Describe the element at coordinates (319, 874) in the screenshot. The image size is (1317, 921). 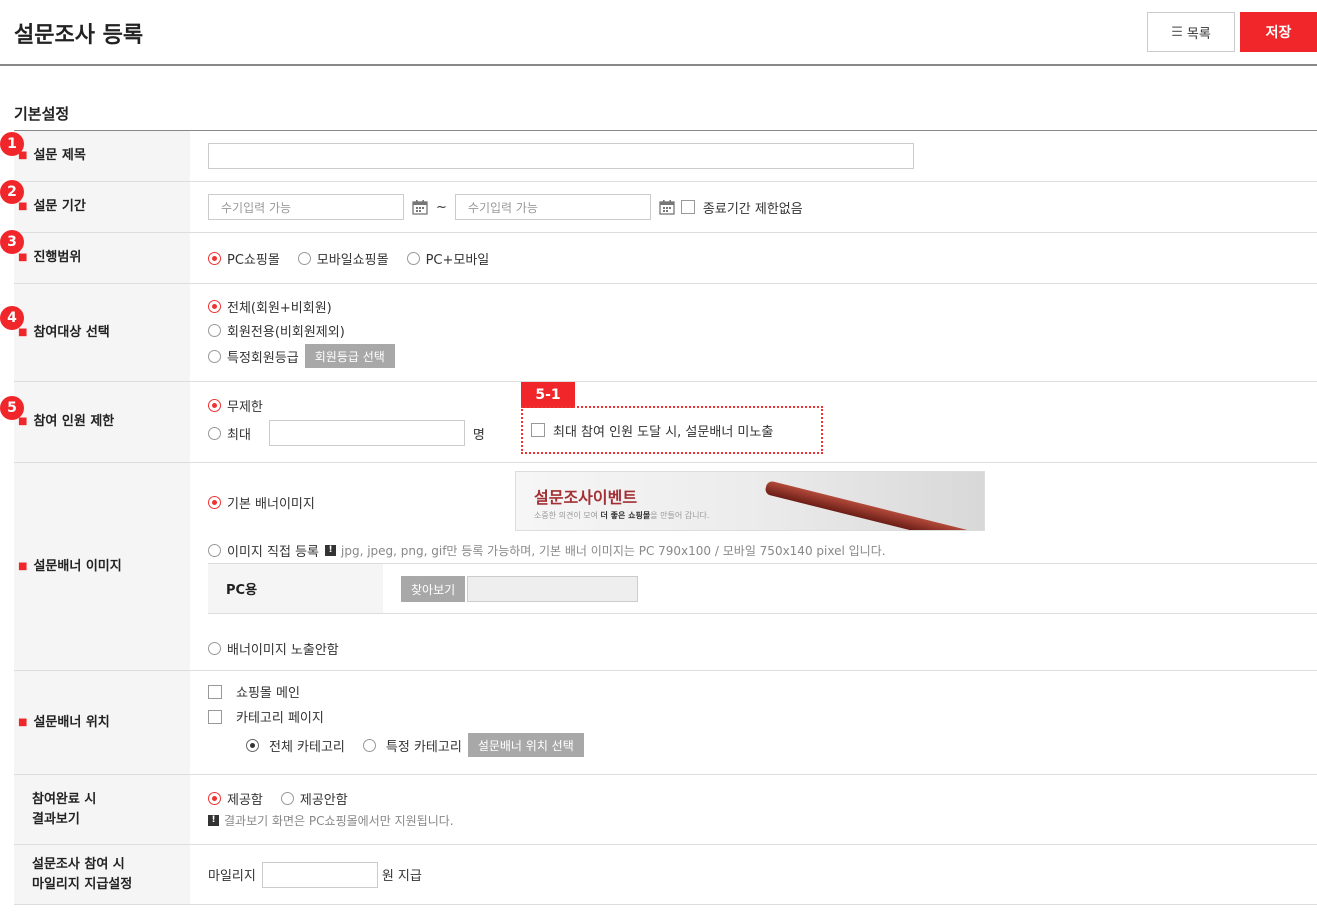
I see `mileage-input` at that location.